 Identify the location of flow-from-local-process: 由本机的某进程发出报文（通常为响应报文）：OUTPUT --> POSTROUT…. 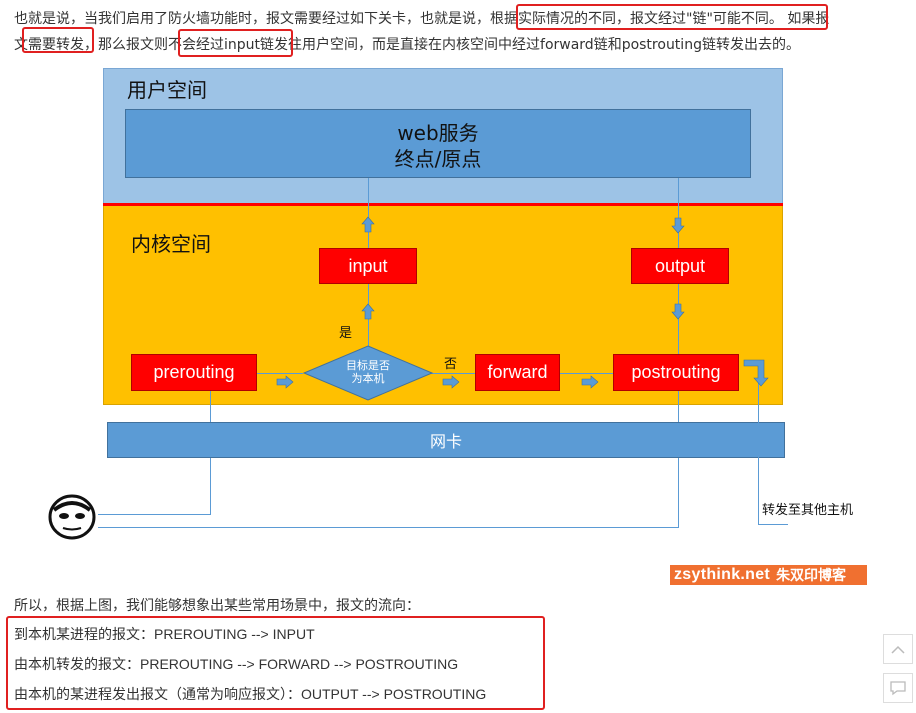
(250, 694).